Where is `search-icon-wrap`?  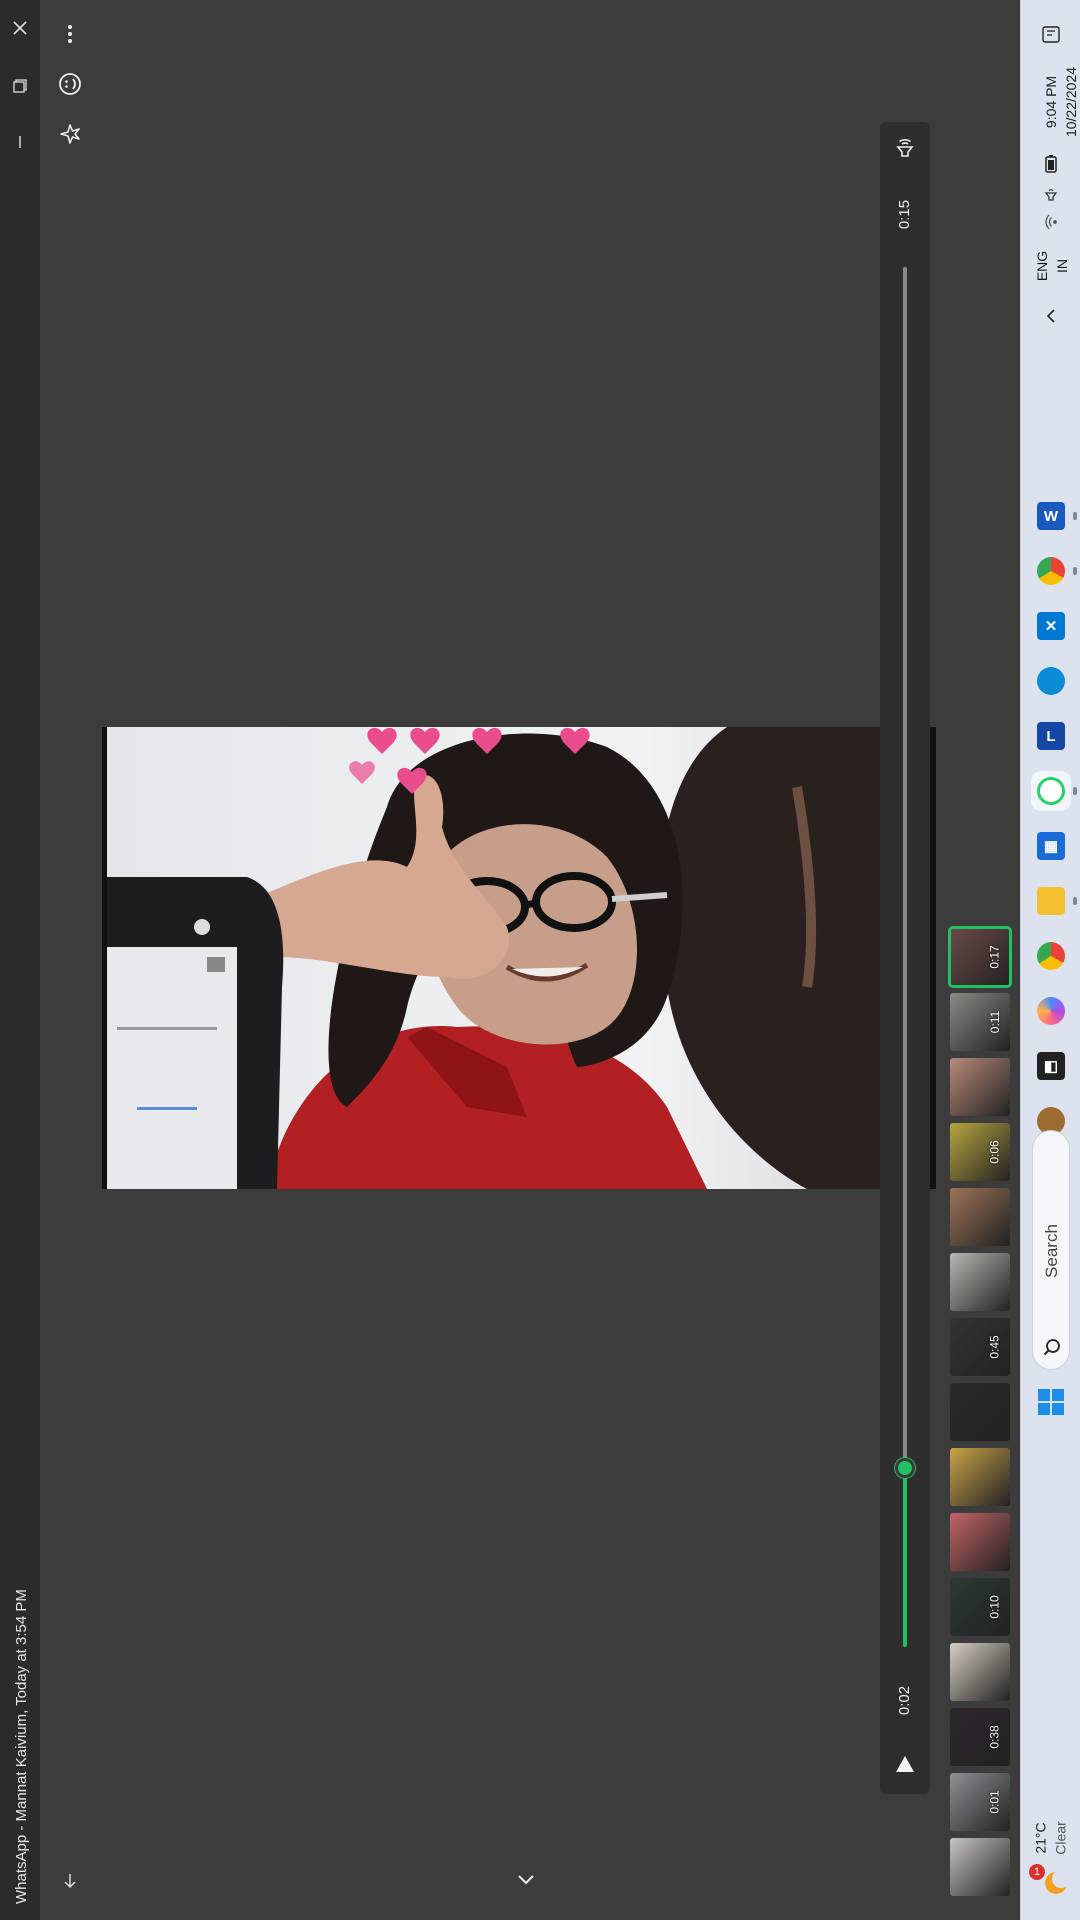
search-icon-wrap is located at coordinates (1052, 1349).